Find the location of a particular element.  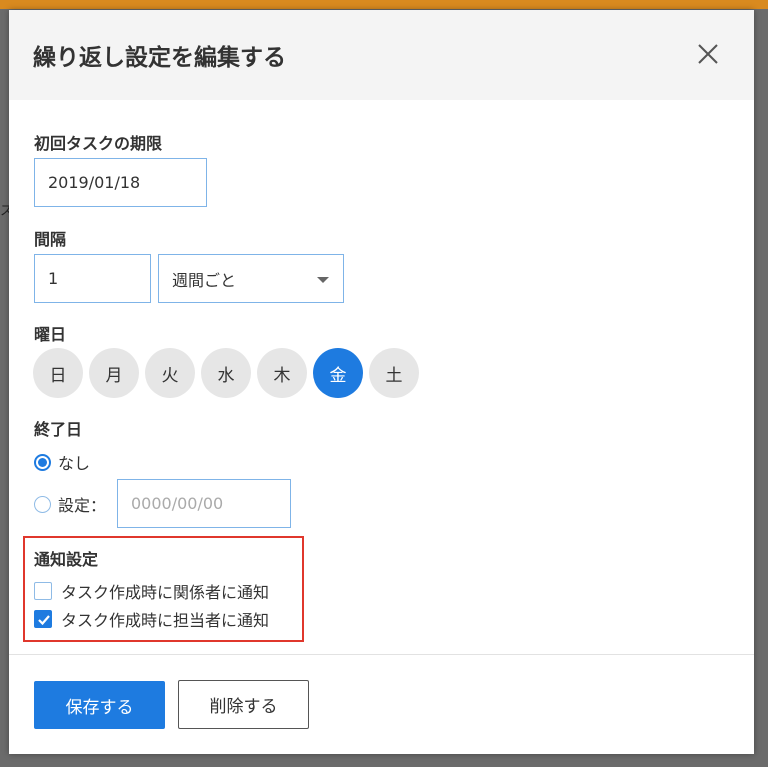

day-monday: 月 is located at coordinates (114, 373).